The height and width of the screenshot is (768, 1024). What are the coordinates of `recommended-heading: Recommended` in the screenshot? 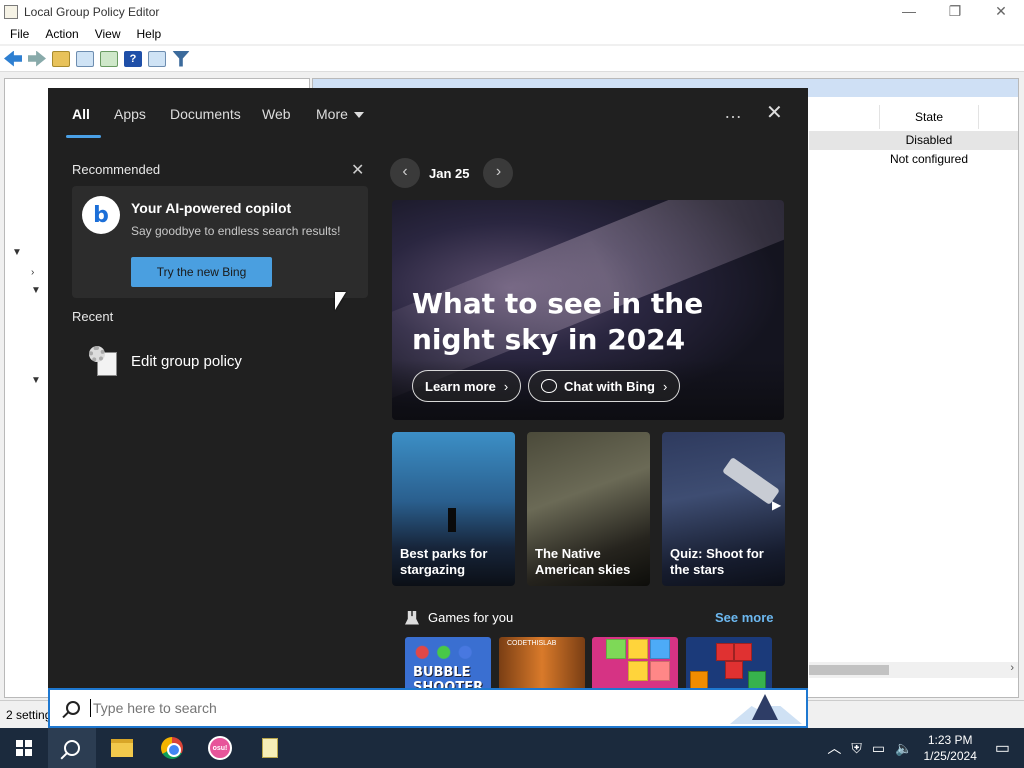 It's located at (116, 169).